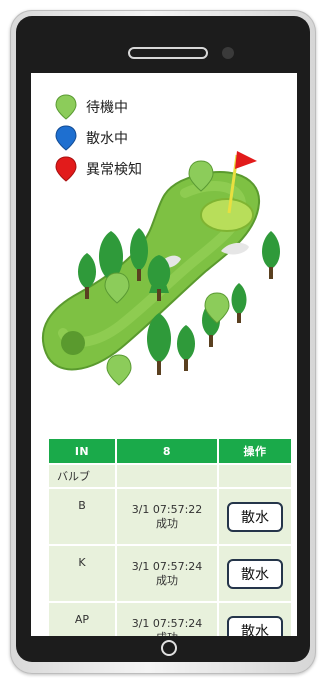  I want to click on table-row: K 3/1 07:57:24 成功 散水, so click(170, 573).